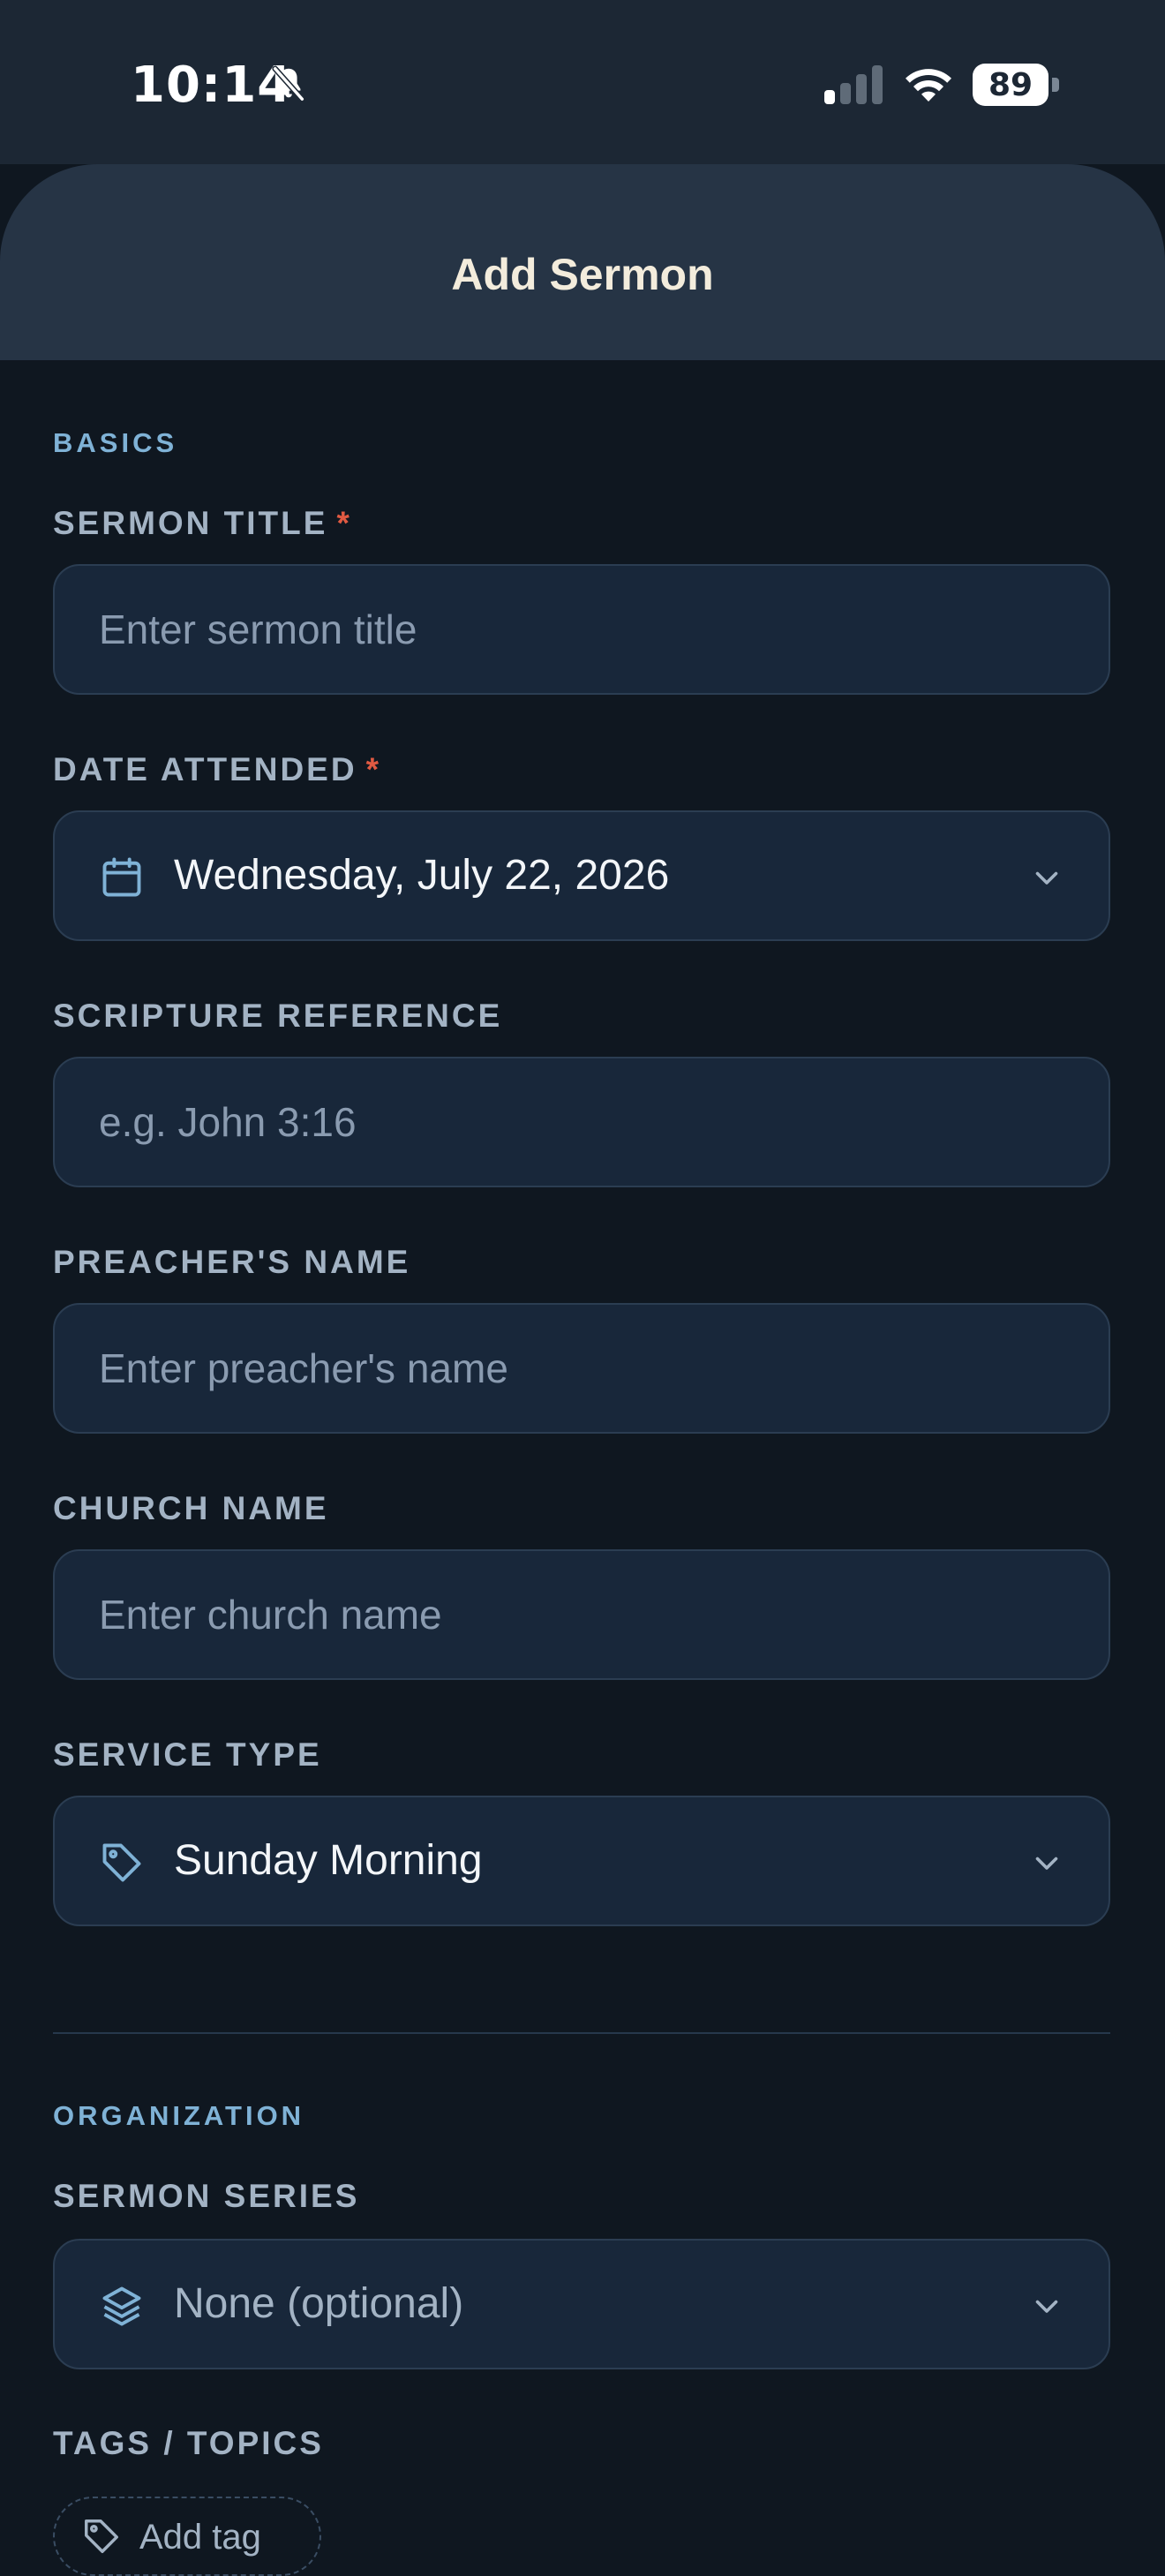 The width and height of the screenshot is (1165, 2576). I want to click on battery-indicator: 89, so click(1016, 85).